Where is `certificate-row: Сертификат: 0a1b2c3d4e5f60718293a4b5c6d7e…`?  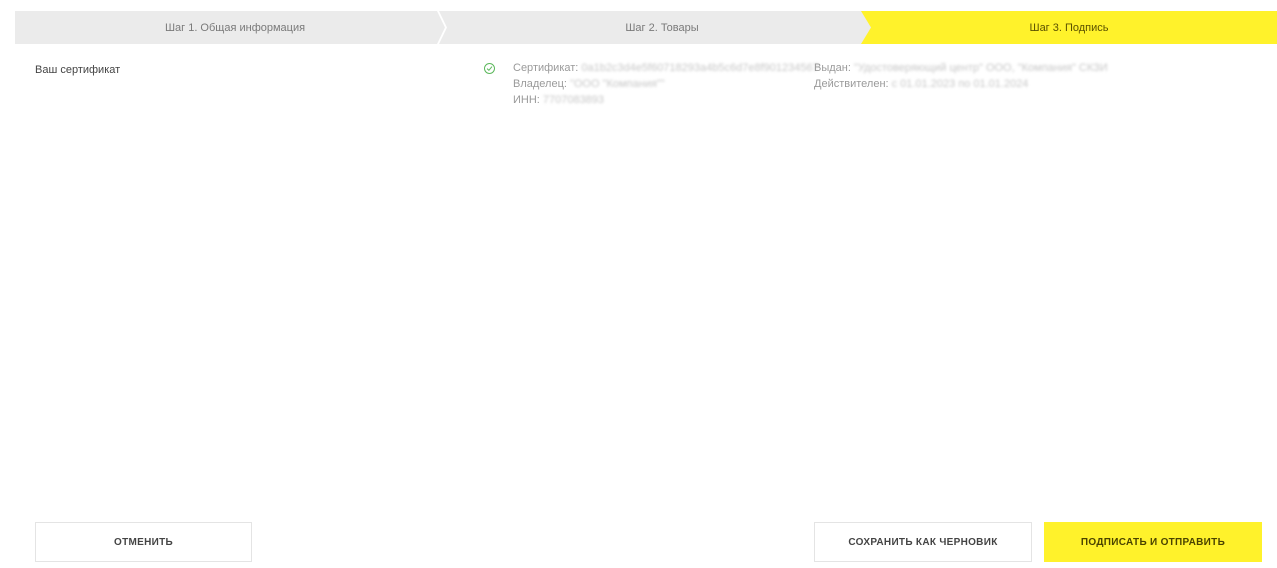 certificate-row: Сертификат: 0a1b2c3d4e5f60718293a4b5c6d7e… is located at coordinates (666, 68).